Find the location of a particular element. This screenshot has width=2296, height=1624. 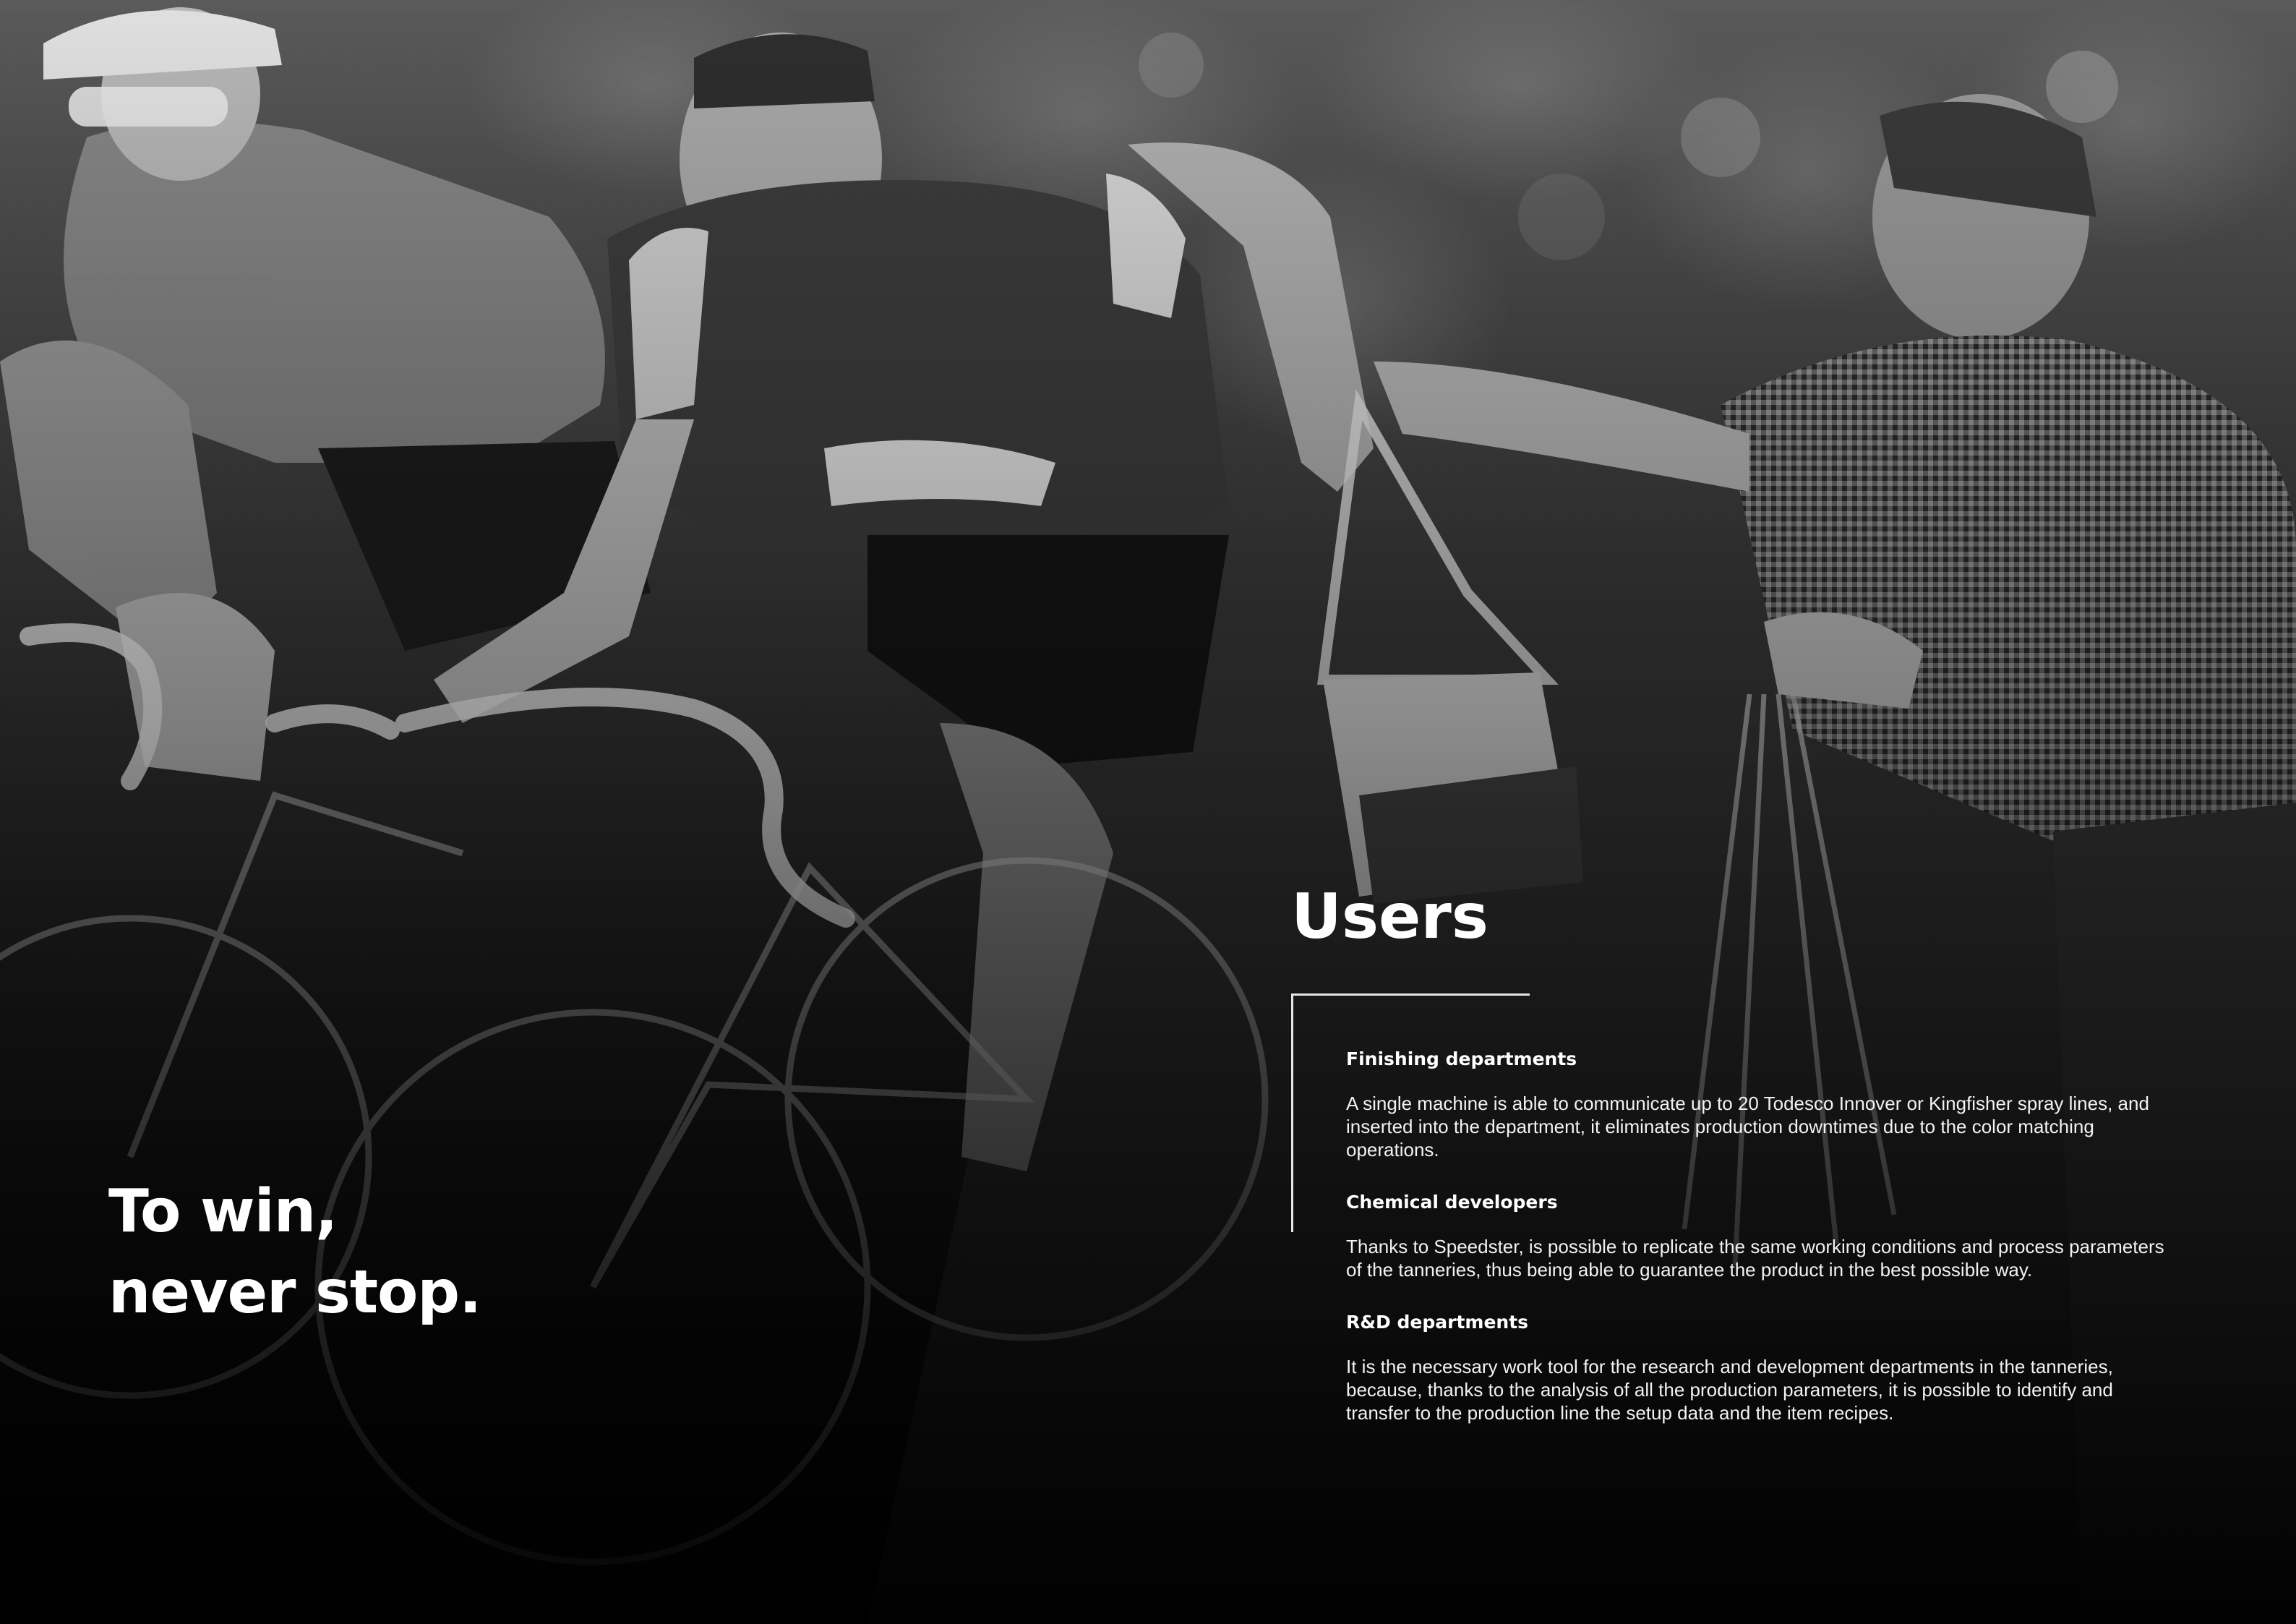

corner-frame-top-line is located at coordinates (1410, 994).